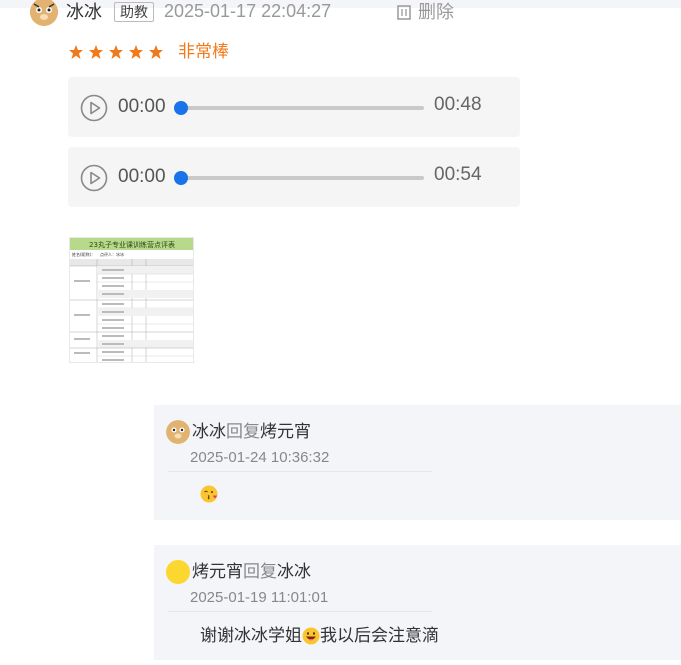 The width and height of the screenshot is (681, 665). I want to click on reply-to-user: 烤元宵, so click(285, 432).